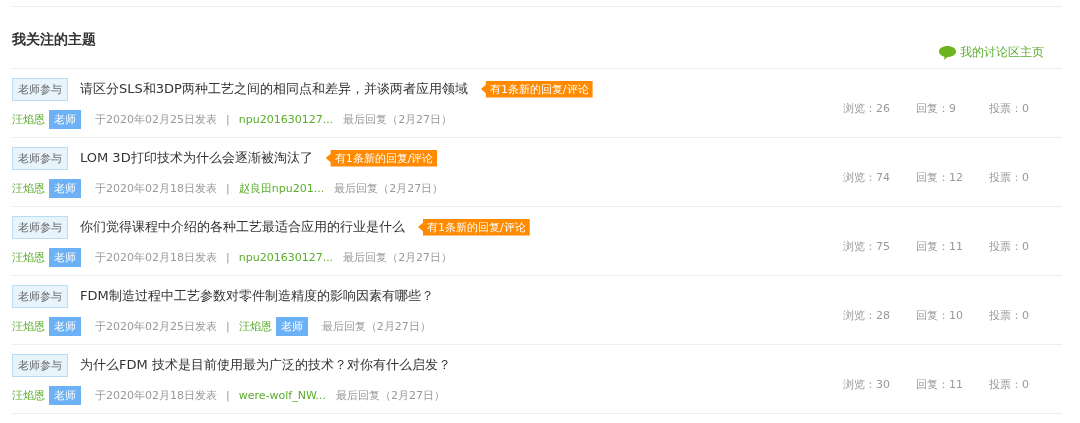  Describe the element at coordinates (242, 227) in the screenshot. I see `topic-title-link: 你们觉得课程中介绍的各种工艺最适合应用的行业是什么` at that location.